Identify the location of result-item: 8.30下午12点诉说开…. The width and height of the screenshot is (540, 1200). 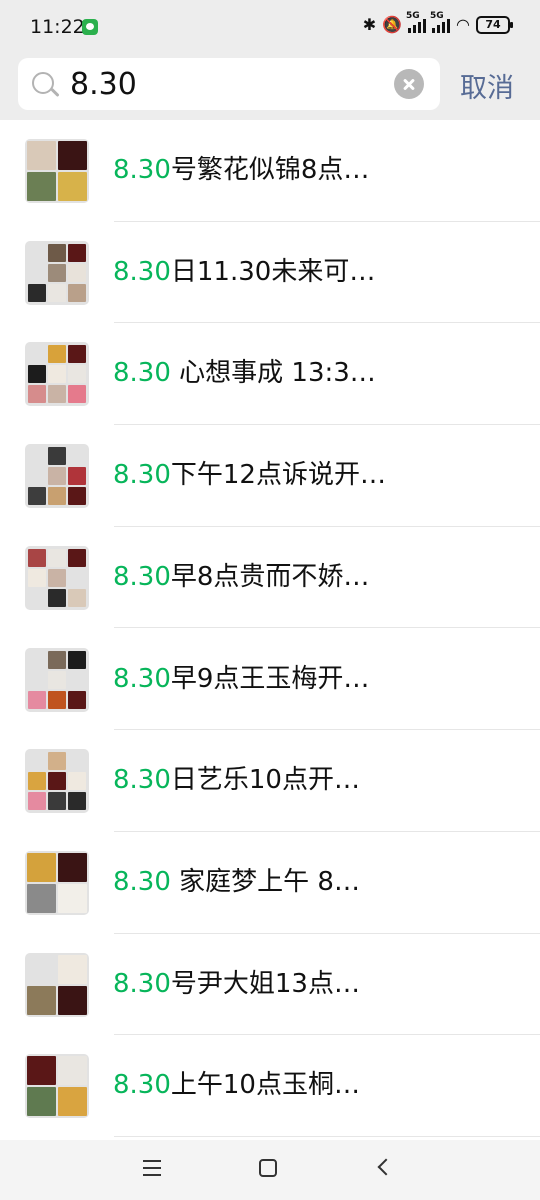
(270, 476).